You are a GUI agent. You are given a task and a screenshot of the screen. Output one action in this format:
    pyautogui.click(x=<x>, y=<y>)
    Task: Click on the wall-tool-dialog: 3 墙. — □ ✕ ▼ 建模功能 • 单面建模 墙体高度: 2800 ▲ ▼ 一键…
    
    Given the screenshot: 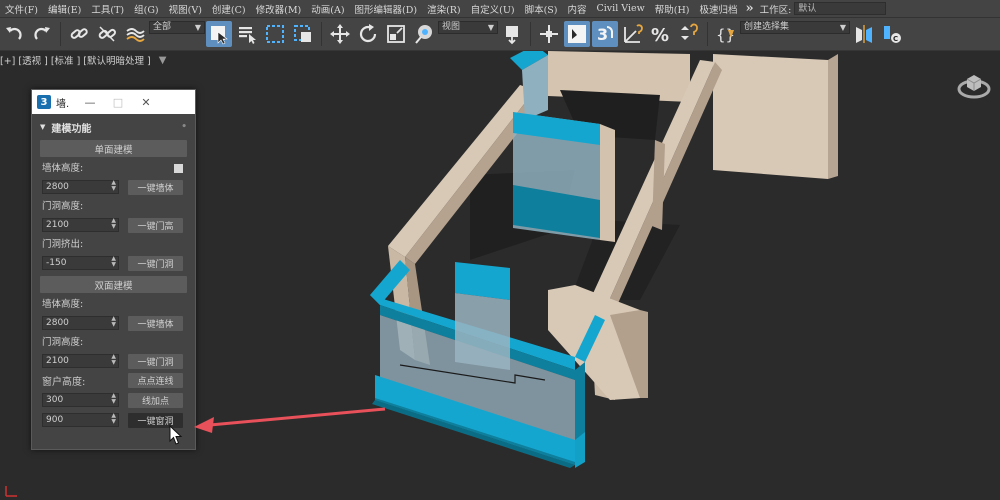 What is the action you would take?
    pyautogui.click(x=113, y=269)
    